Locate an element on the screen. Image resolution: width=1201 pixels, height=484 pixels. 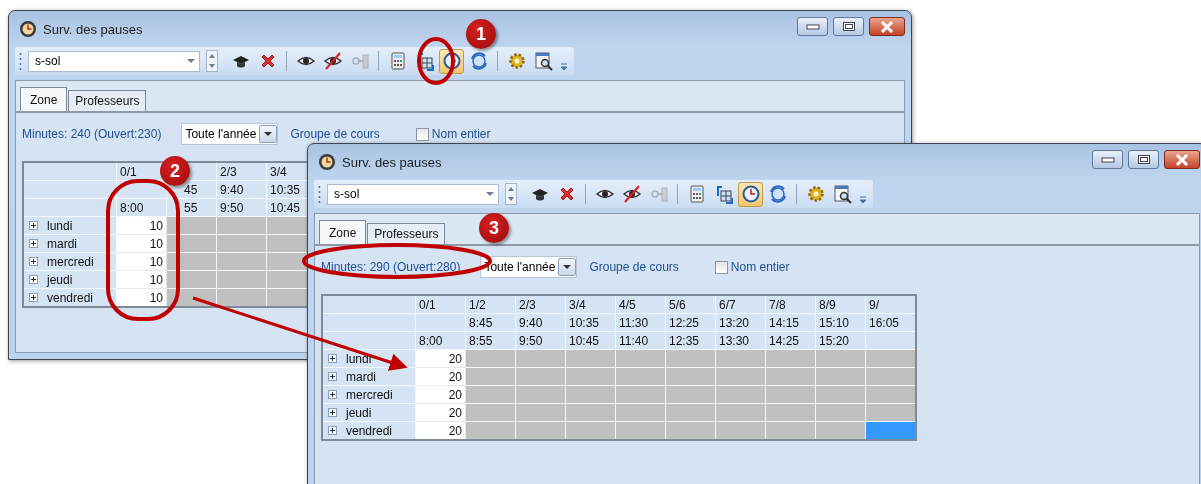
period-dropdown: Toute l'année is located at coordinates (230, 134).